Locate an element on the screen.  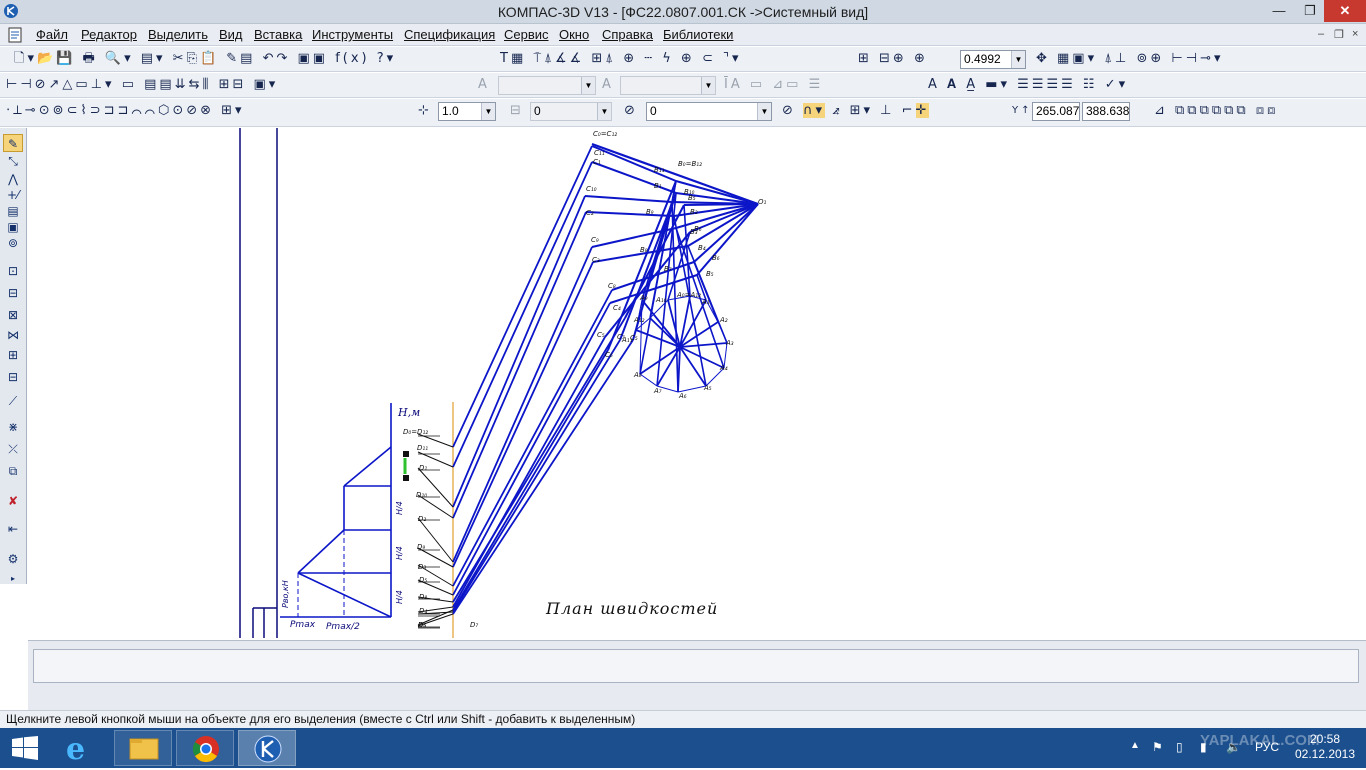
trim-tool-icon: ⋇ is located at coordinates (13, 427).